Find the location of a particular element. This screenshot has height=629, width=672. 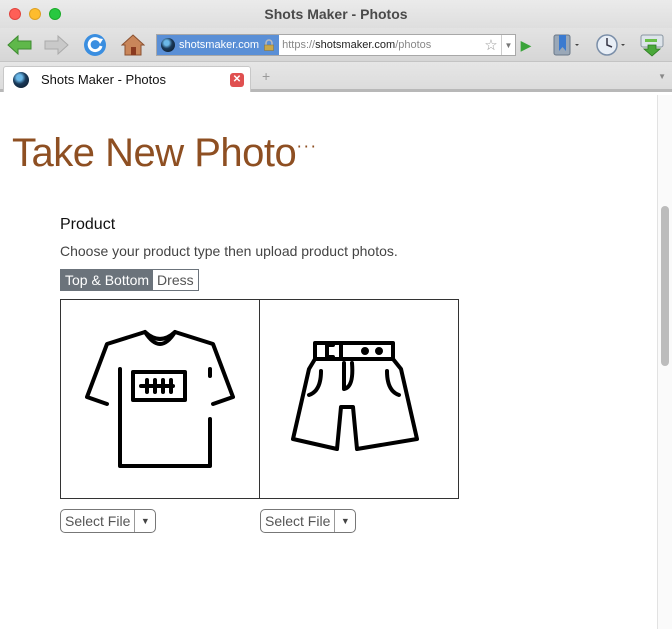

bottom-photo-slot is located at coordinates (359, 399).